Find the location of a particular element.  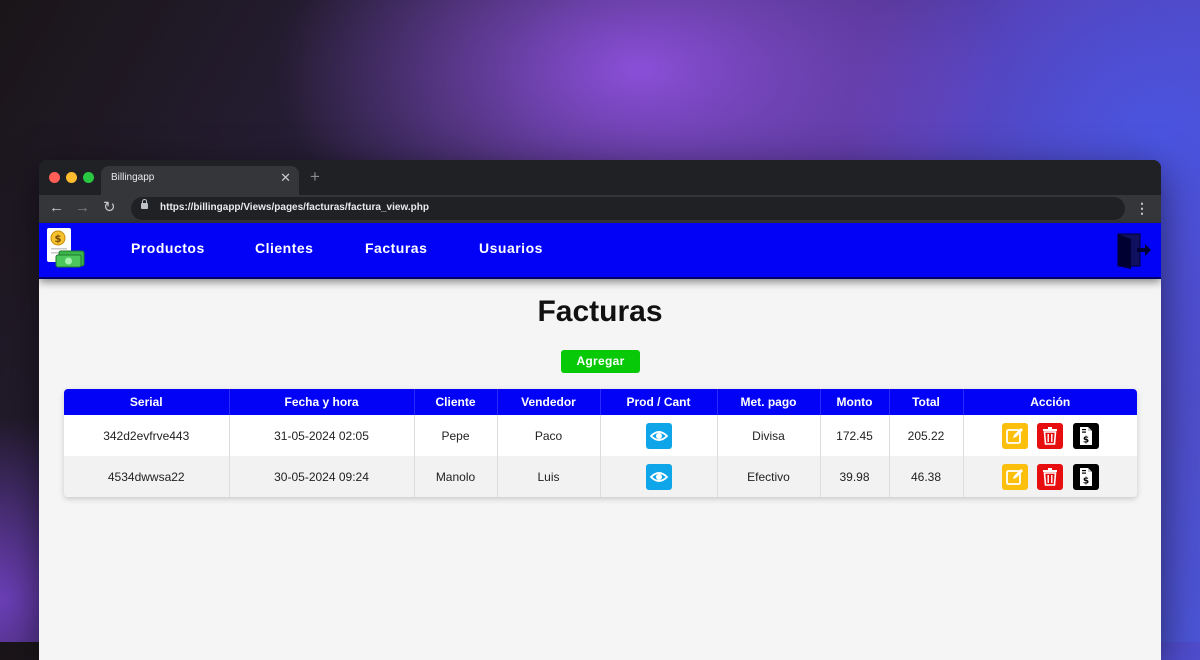

minimize-window-button is located at coordinates (71, 177).